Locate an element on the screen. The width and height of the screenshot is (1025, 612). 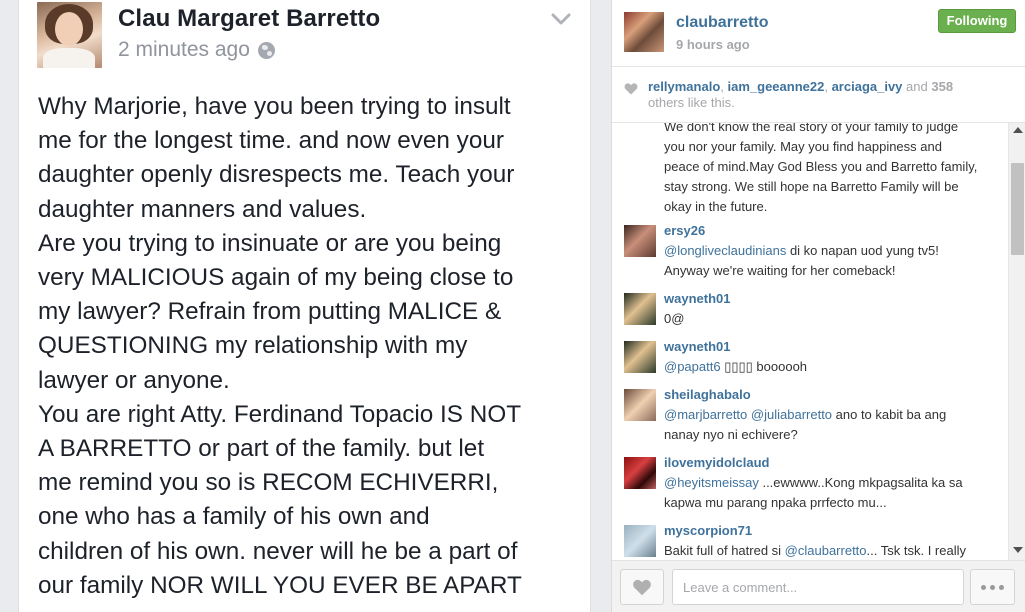
comment-line: @papatt6 ▯▯▯▯ boooooh is located at coordinates (834, 367).